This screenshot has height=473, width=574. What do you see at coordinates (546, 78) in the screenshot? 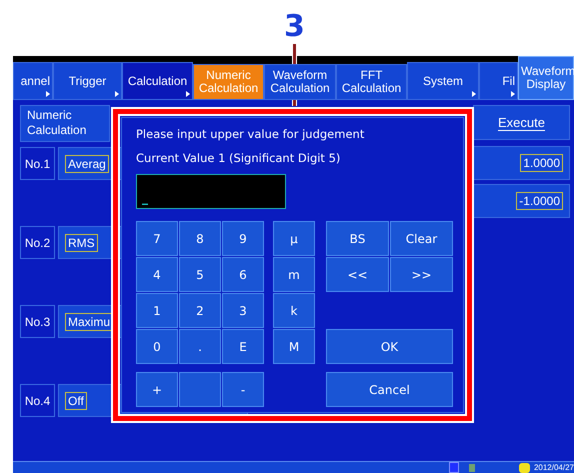
I see `display-tab: Waveform Display` at bounding box center [546, 78].